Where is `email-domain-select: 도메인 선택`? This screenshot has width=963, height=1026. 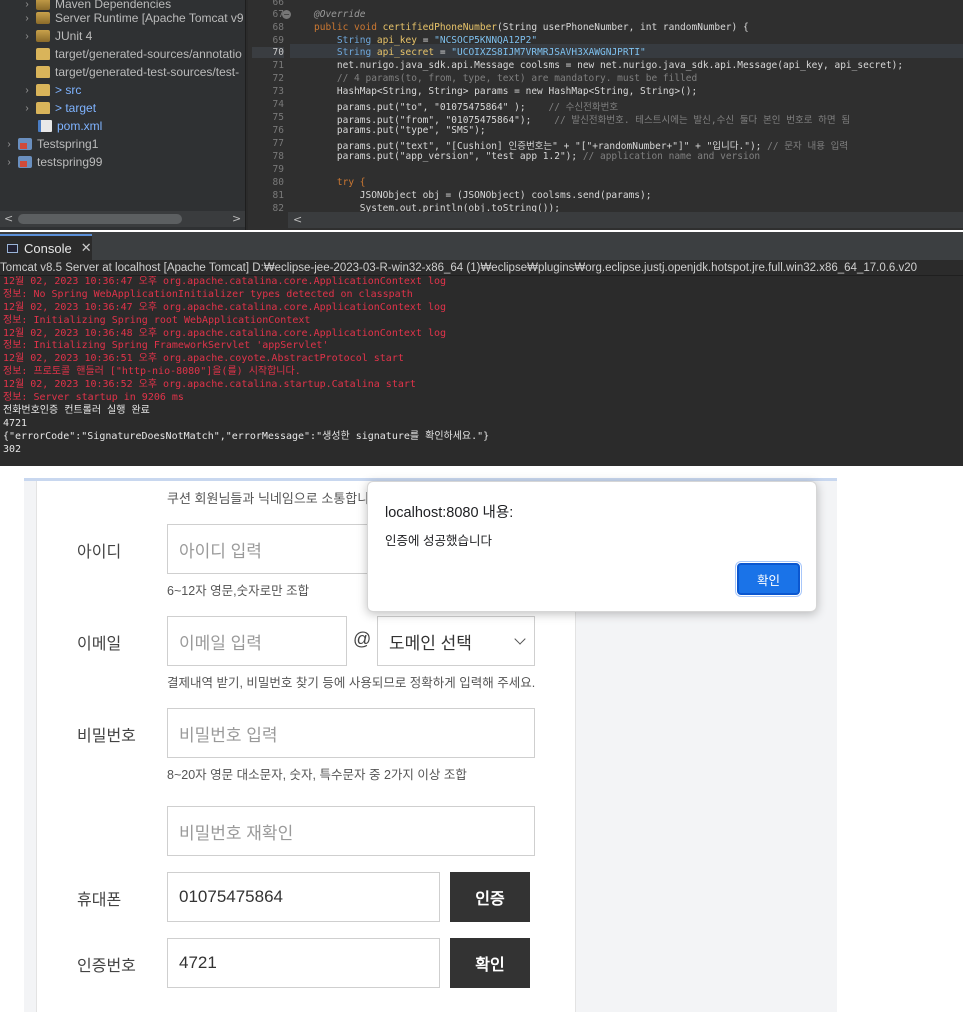
email-domain-select: 도메인 선택 is located at coordinates (456, 641).